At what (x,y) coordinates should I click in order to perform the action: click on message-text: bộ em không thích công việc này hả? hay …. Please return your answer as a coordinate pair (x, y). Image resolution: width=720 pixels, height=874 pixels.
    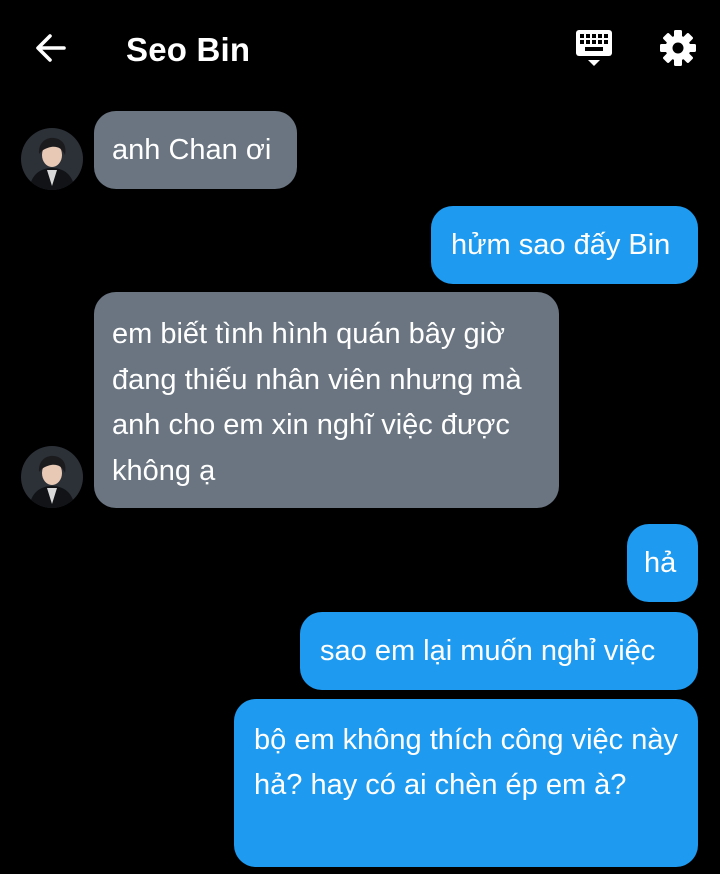
    Looking at the image, I should click on (466, 762).